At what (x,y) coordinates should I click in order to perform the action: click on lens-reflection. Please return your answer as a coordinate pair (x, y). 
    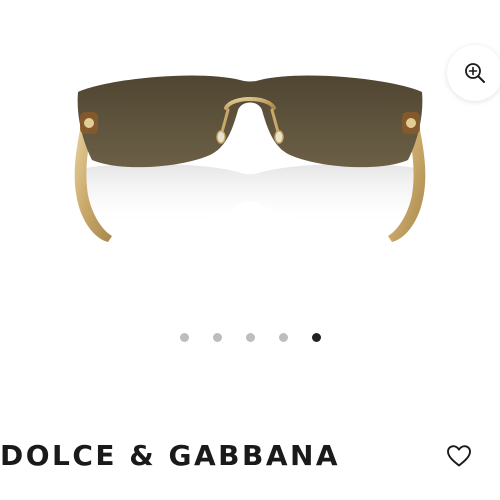
    Looking at the image, I should click on (250, 195).